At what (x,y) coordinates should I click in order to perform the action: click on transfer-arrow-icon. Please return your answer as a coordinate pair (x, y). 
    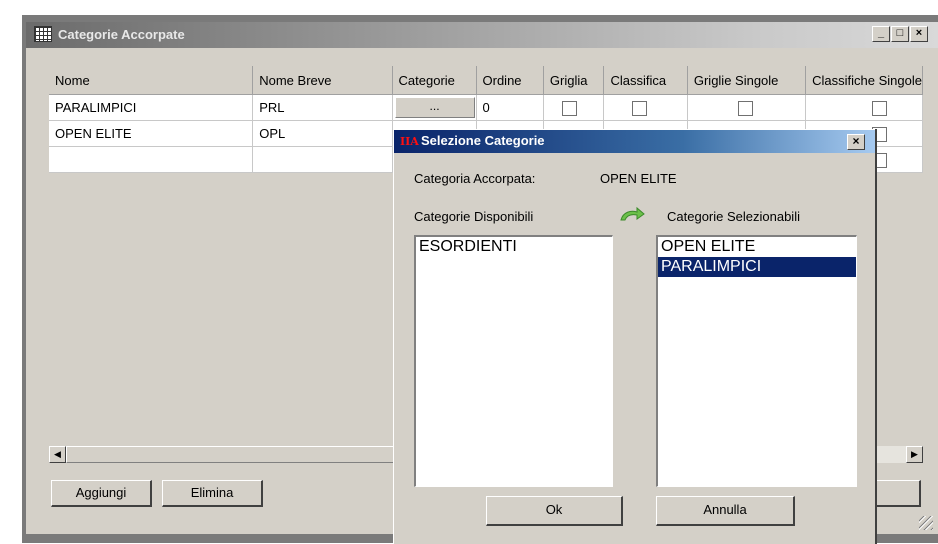
    Looking at the image, I should click on (632, 213).